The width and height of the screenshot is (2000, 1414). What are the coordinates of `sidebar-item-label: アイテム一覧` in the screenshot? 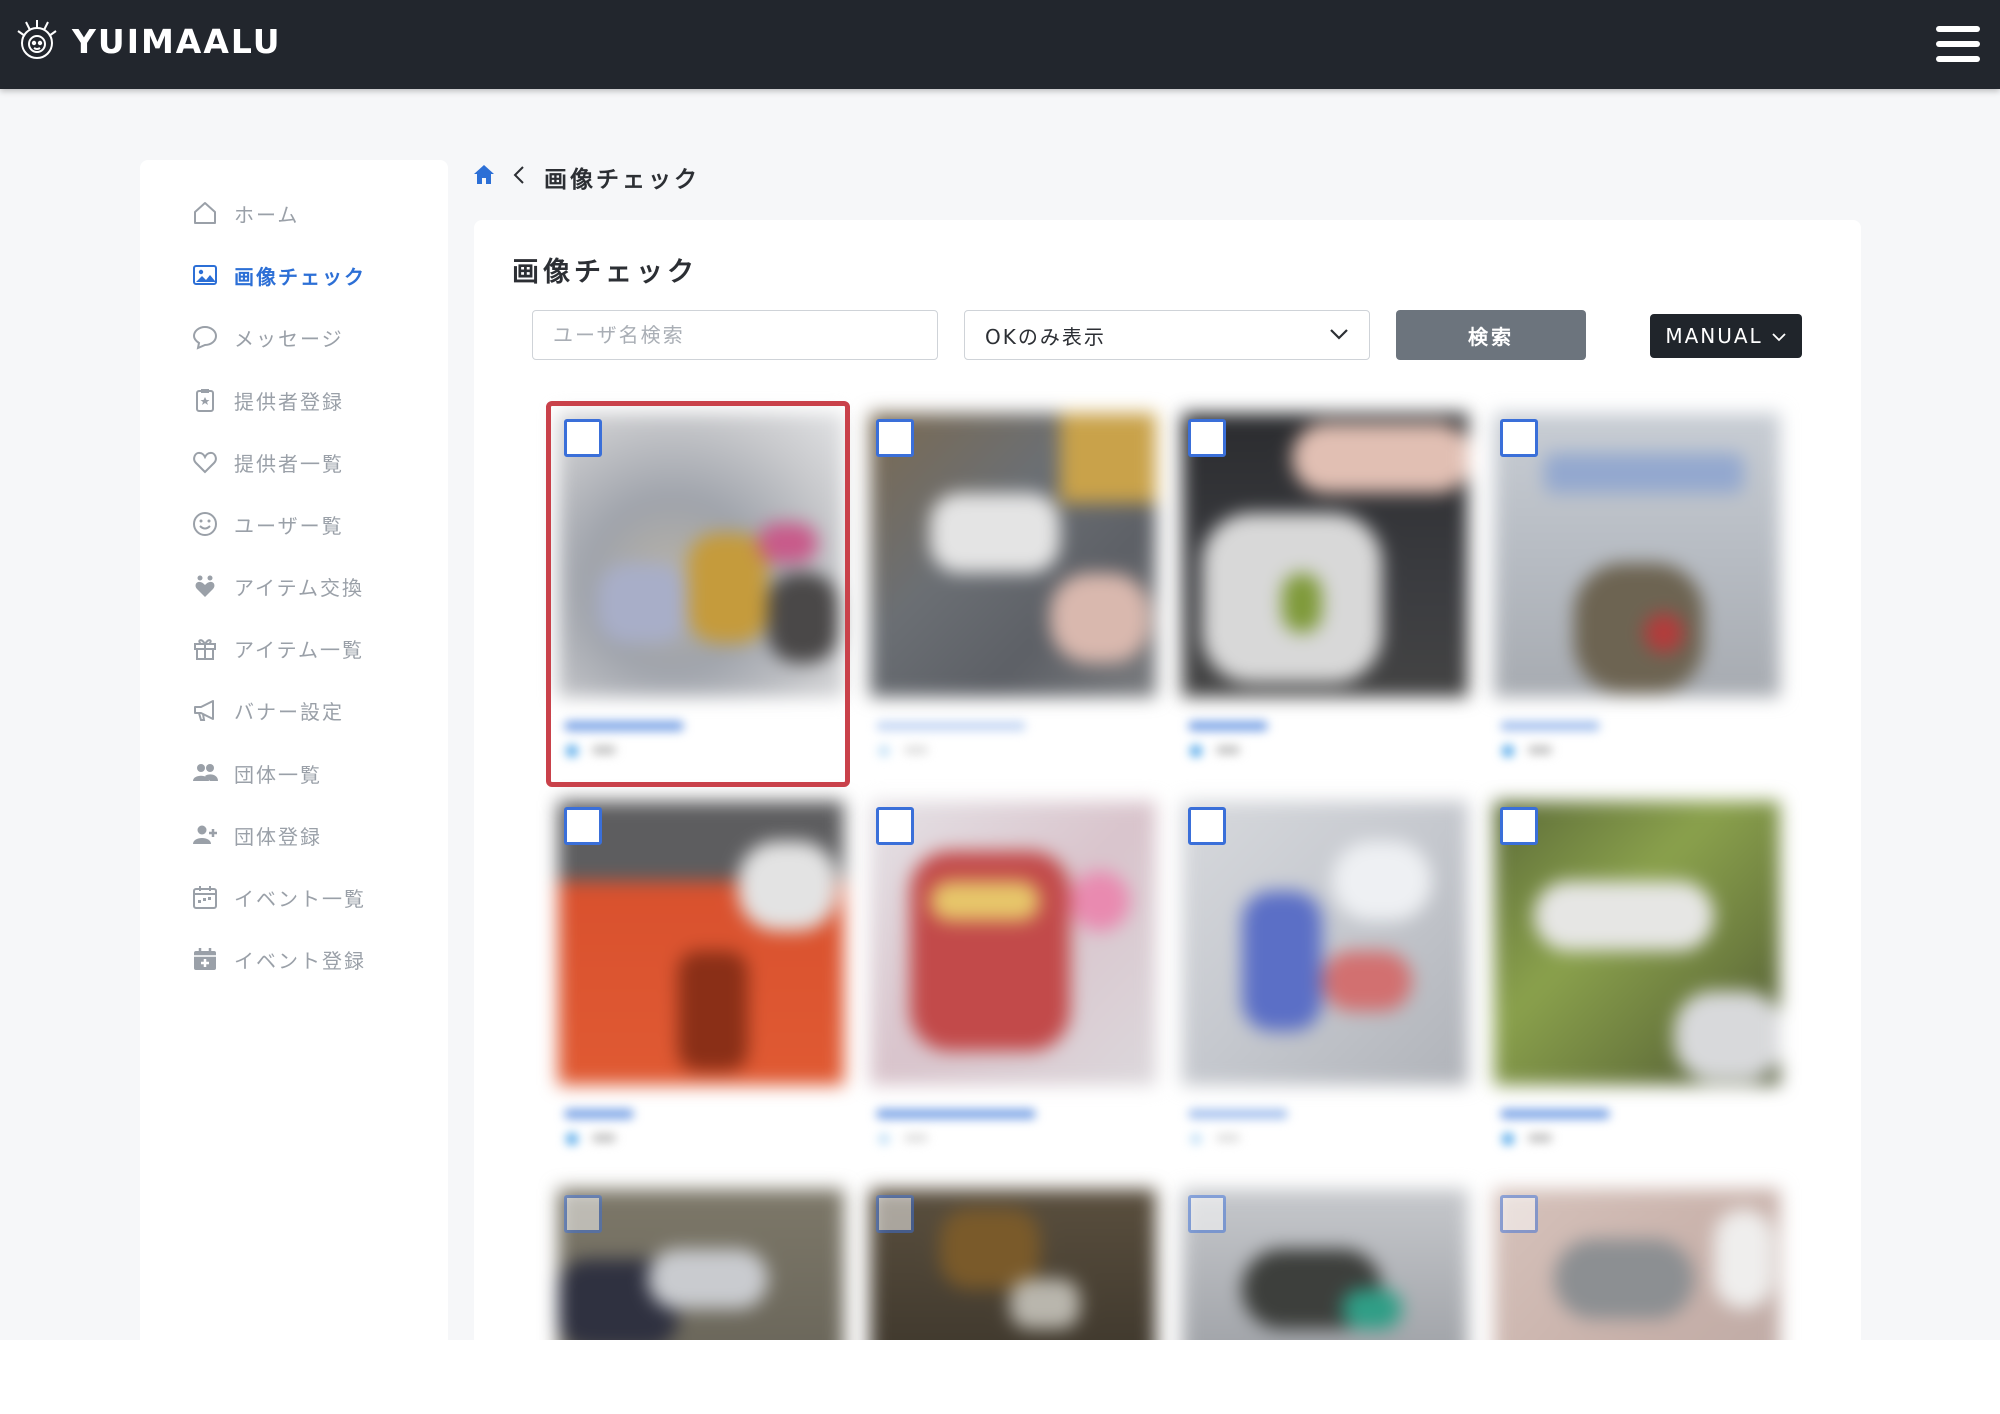 It's located at (299, 649).